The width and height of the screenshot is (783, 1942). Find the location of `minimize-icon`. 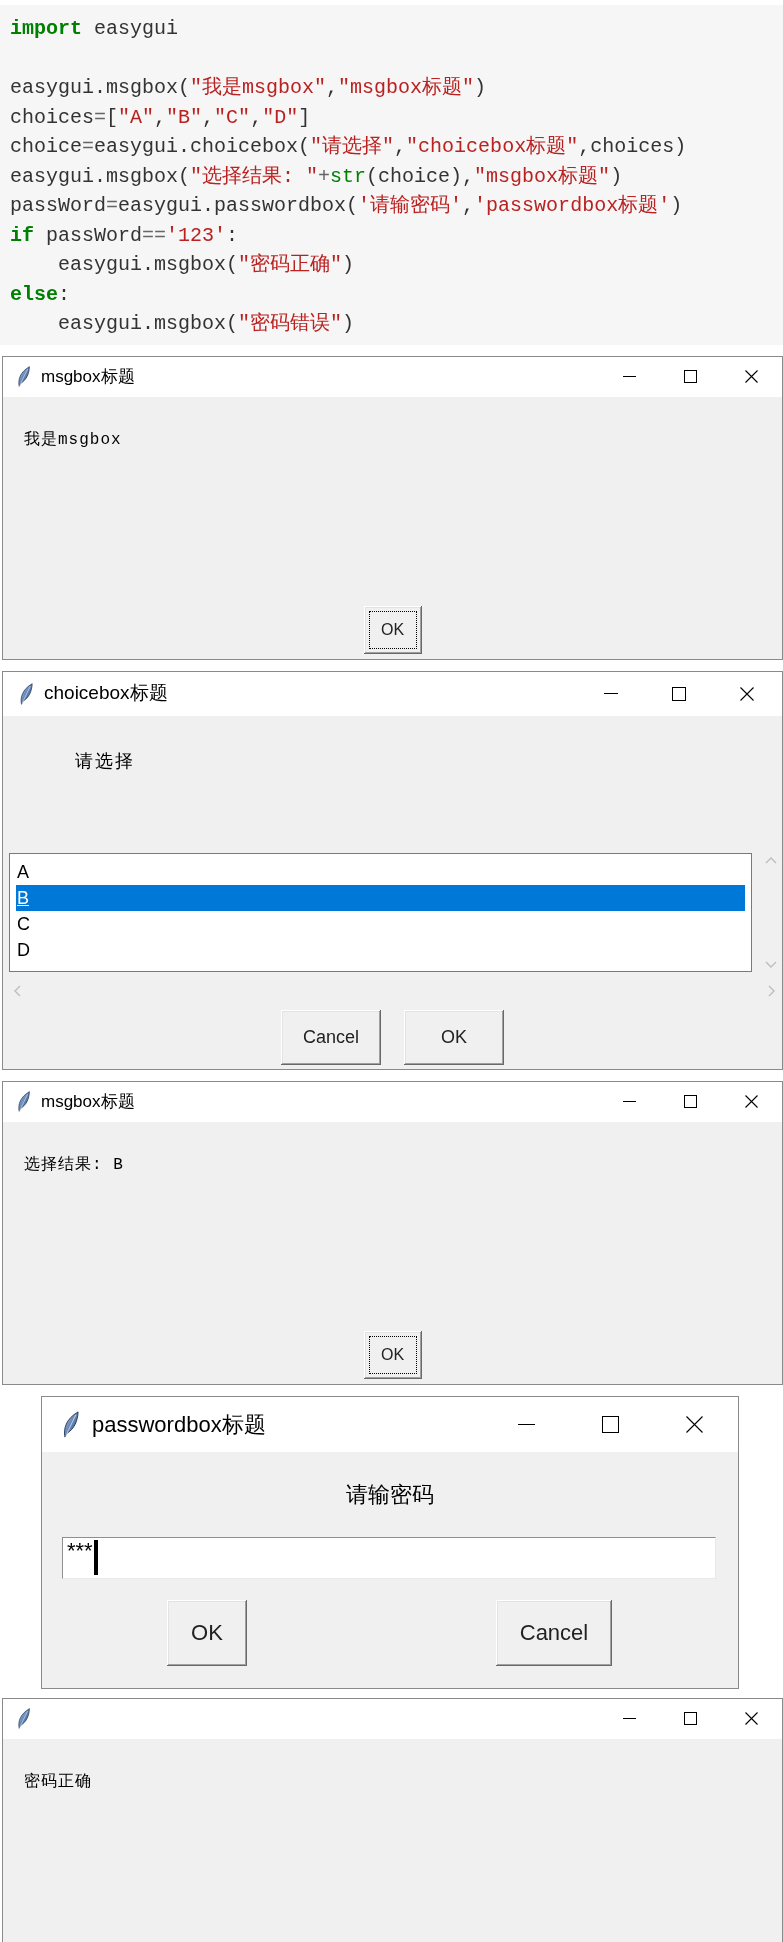

minimize-icon is located at coordinates (526, 1424).